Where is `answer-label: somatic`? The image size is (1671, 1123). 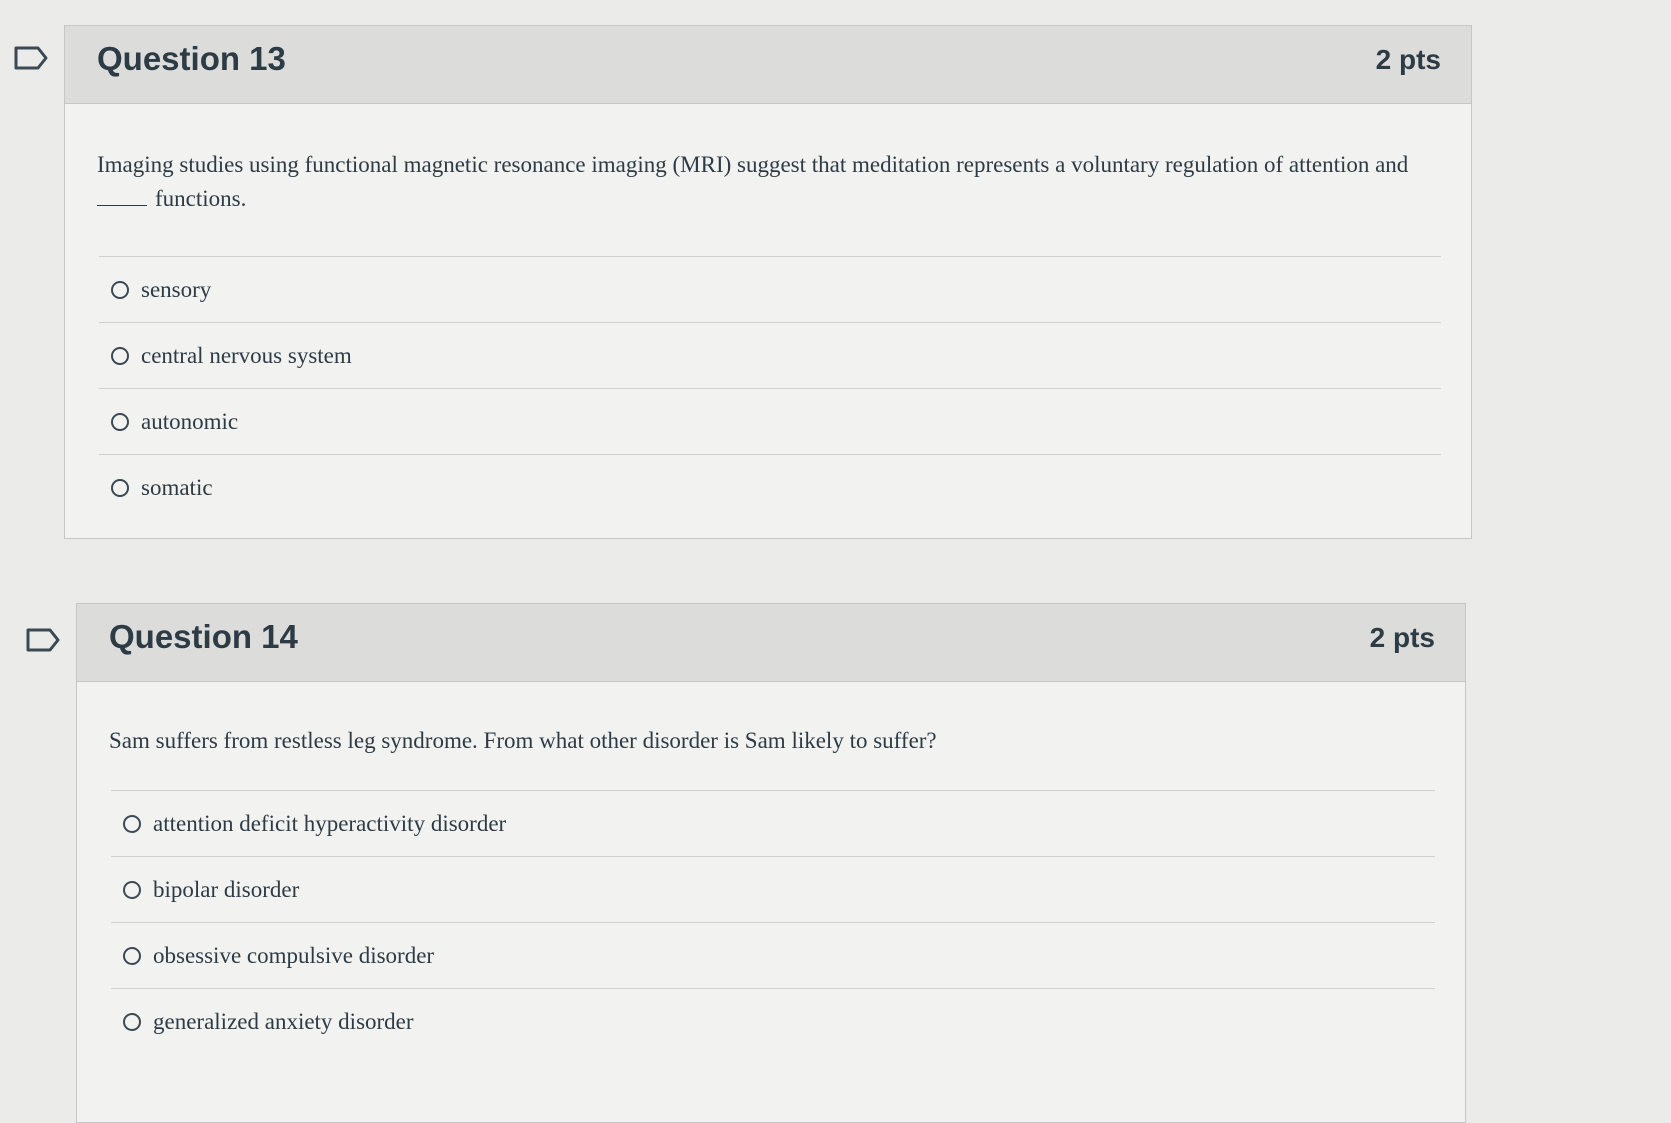
answer-label: somatic is located at coordinates (177, 488).